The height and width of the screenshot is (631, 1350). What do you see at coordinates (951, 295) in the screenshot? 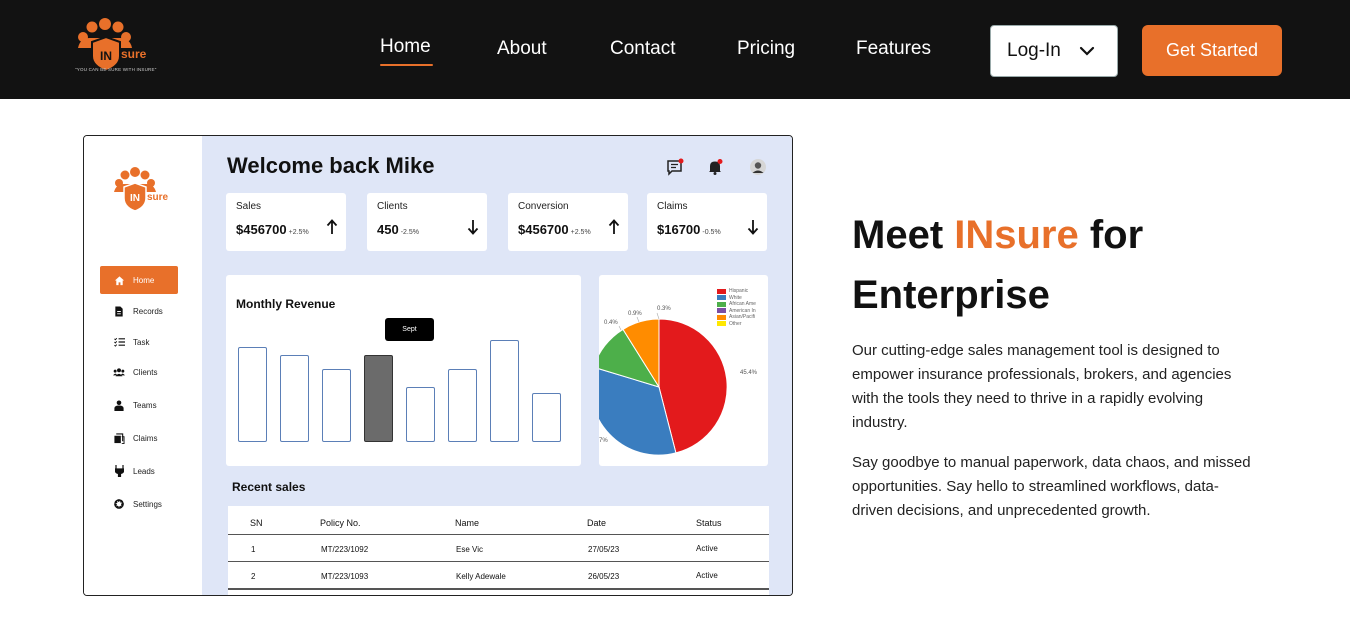
I see `hero-title-line2: Enterprise` at bounding box center [951, 295].